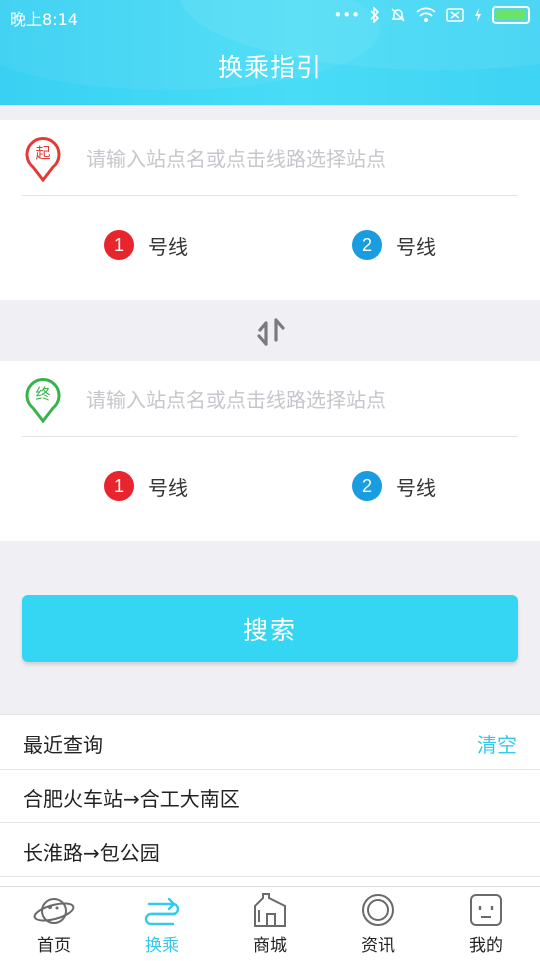 Image resolution: width=540 pixels, height=961 pixels. Describe the element at coordinates (497, 743) in the screenshot. I see `clear-recent-button: 清空` at that location.